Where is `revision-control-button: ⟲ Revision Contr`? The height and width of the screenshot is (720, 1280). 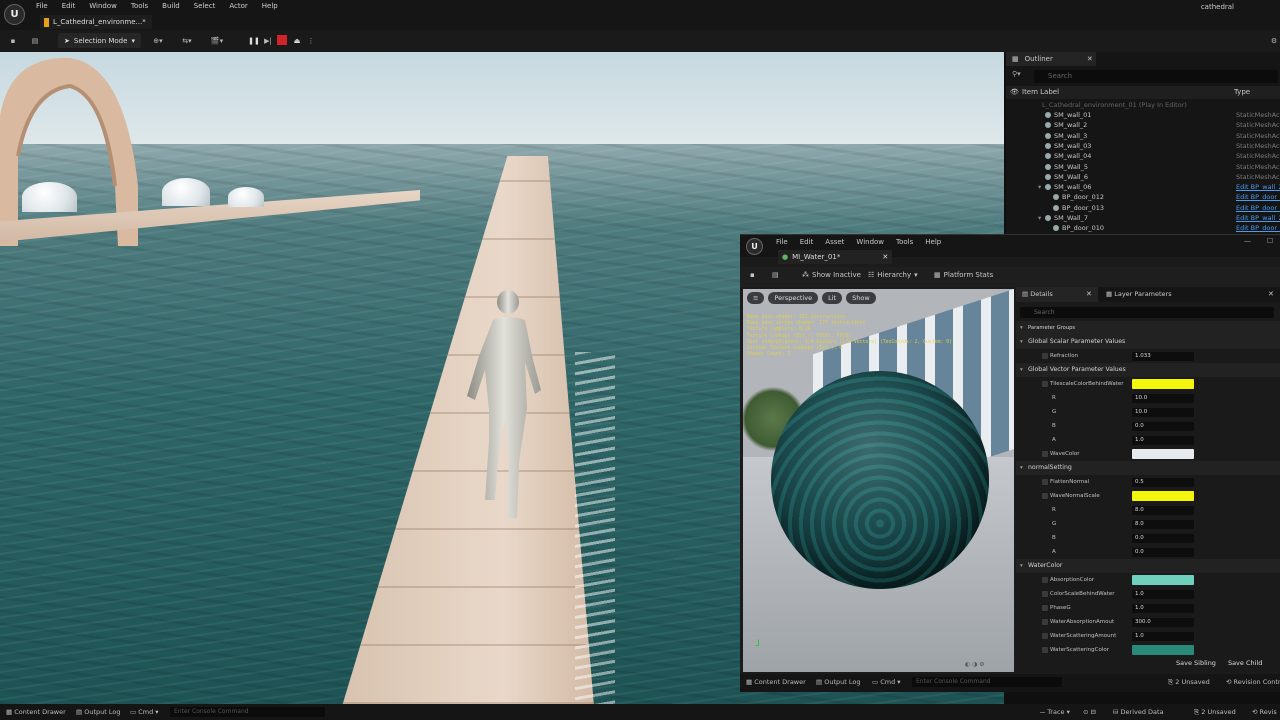
revision-control-button: ⟲ Revision Contr is located at coordinates (1253, 682).